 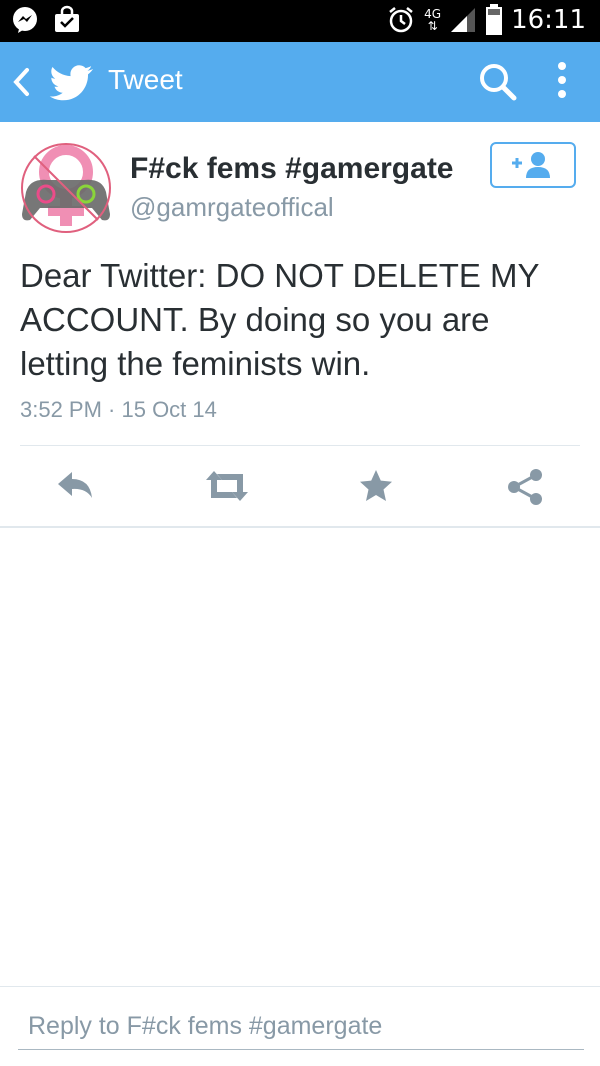 What do you see at coordinates (71, 83) in the screenshot?
I see `twitter-bird-icon` at bounding box center [71, 83].